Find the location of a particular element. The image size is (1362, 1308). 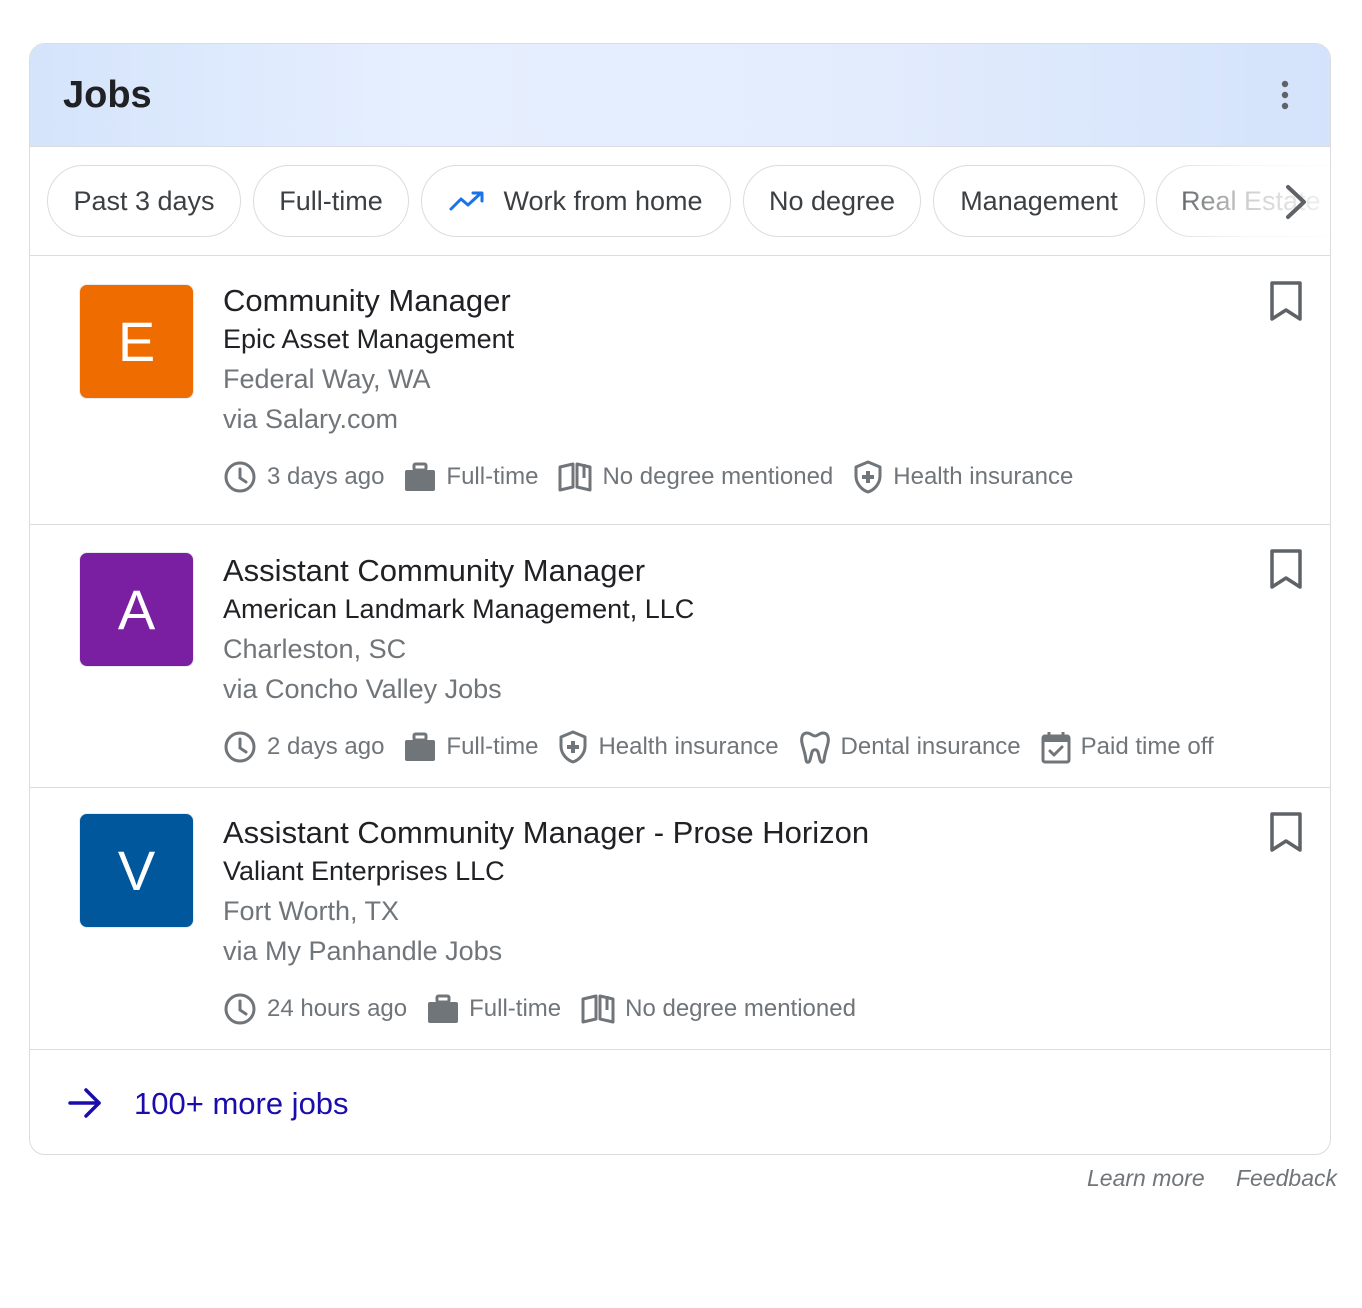

chip-label: Past 3 days is located at coordinates (144, 200).